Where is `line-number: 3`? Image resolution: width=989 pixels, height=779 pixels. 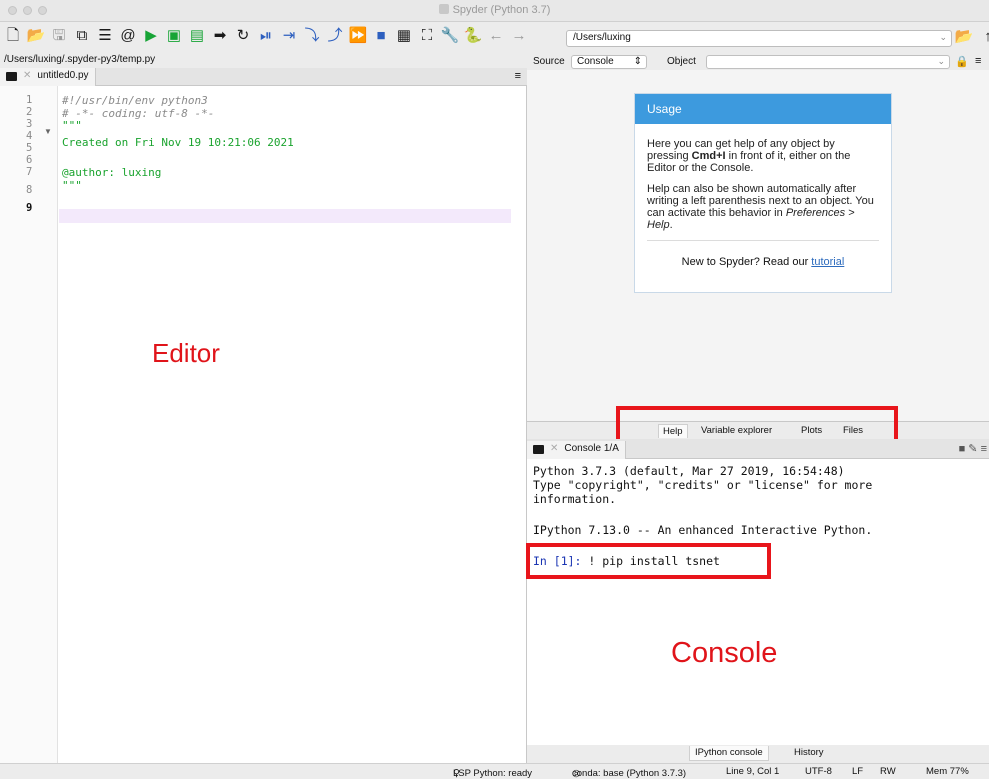
line-number: 3 is located at coordinates (29, 124).